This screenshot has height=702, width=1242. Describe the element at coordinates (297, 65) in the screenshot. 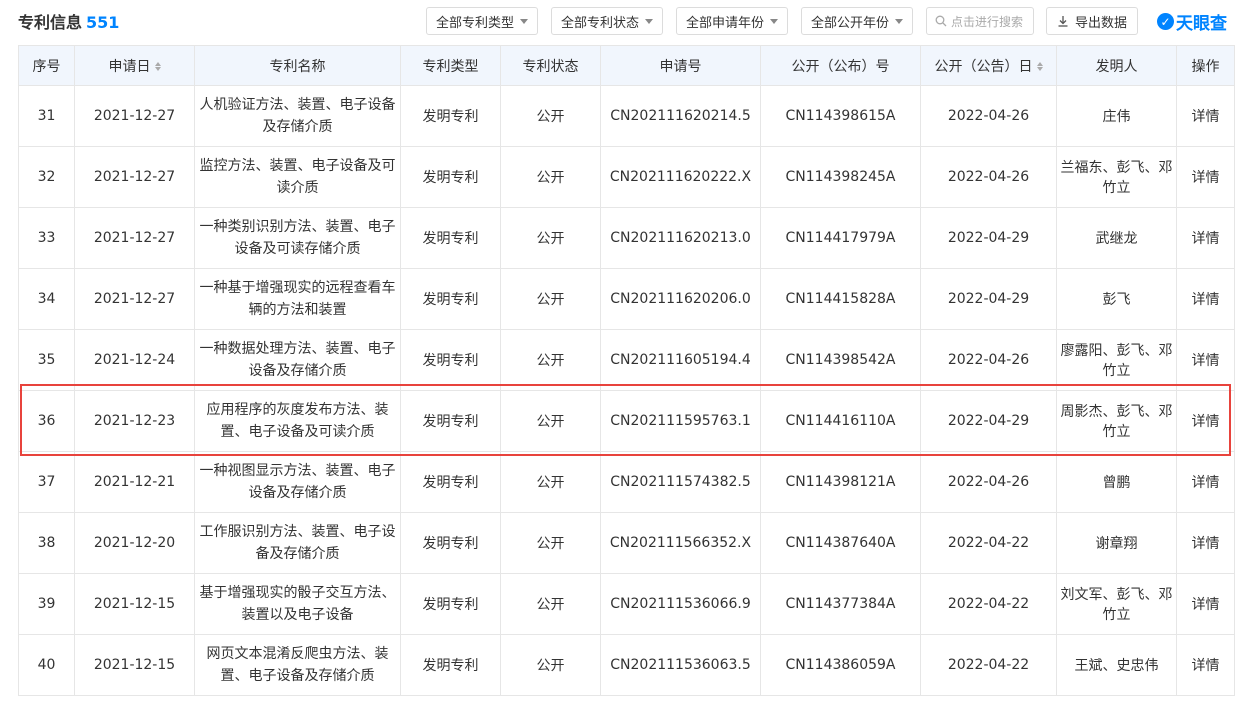

I see `column-header: 专利名称` at that location.